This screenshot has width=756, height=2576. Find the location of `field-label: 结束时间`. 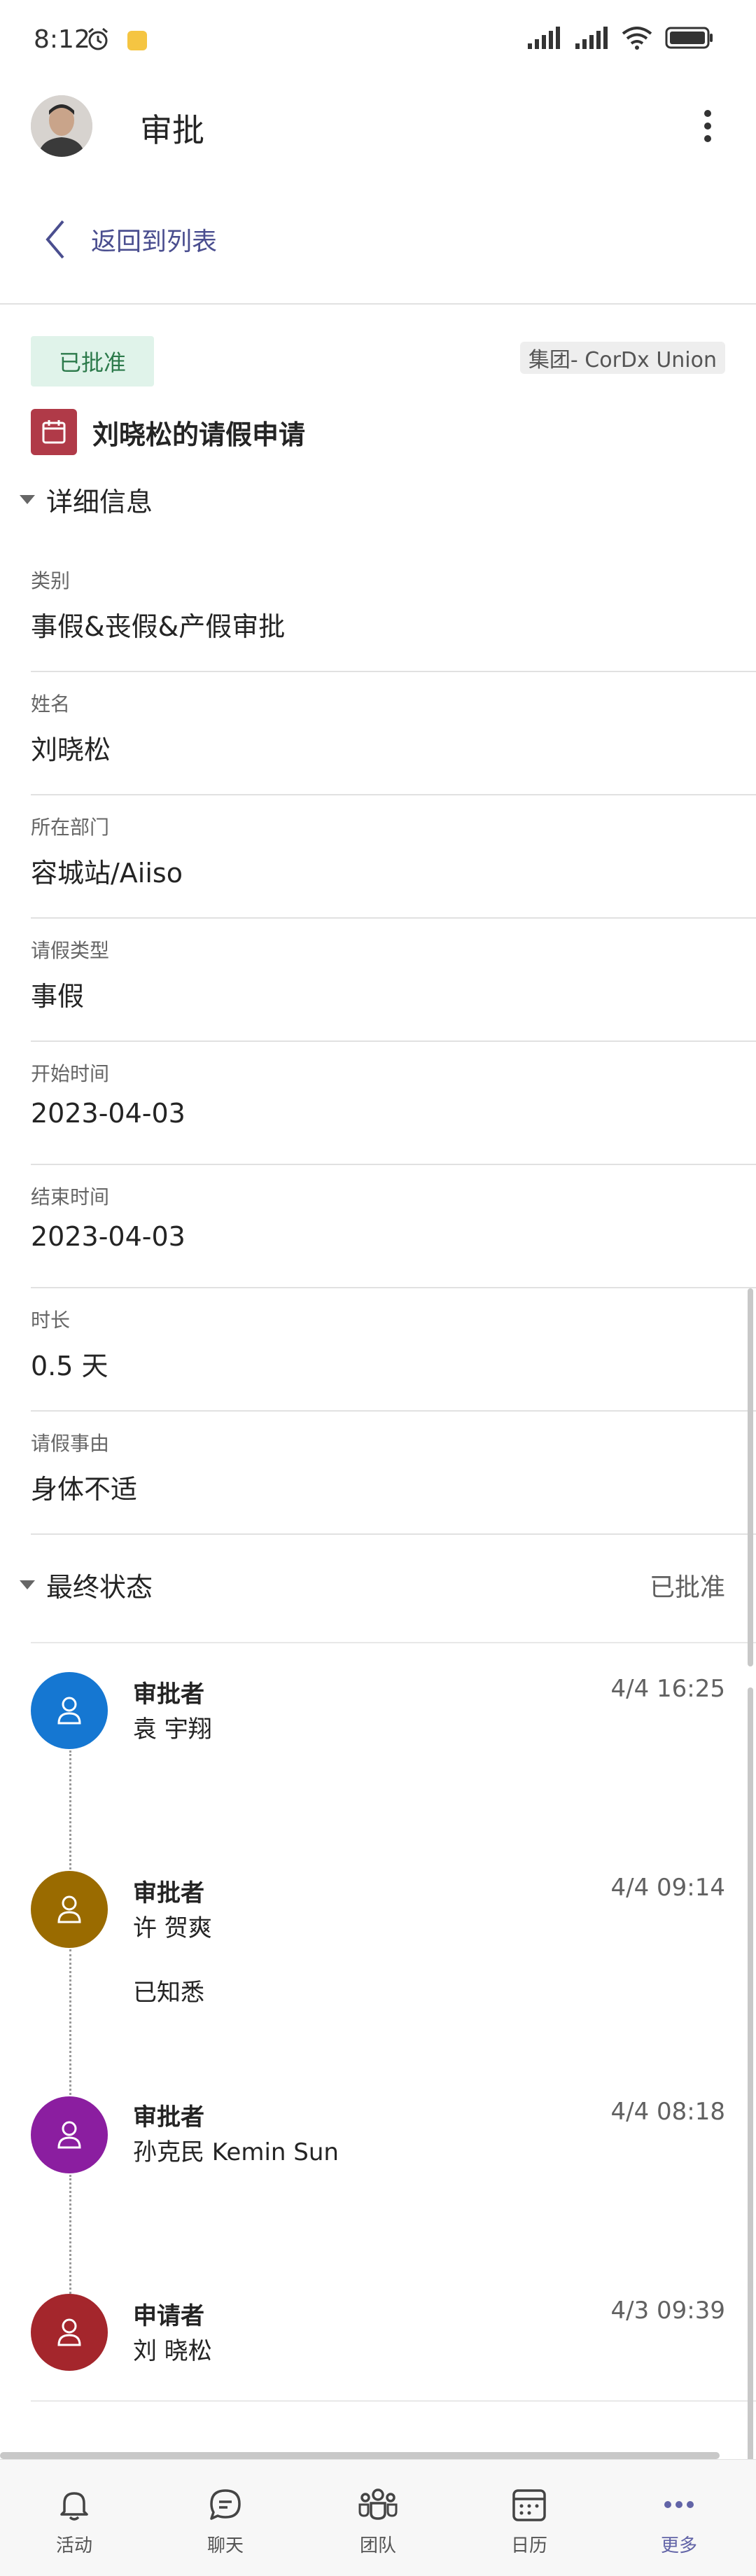

field-label: 结束时间 is located at coordinates (70, 1197).